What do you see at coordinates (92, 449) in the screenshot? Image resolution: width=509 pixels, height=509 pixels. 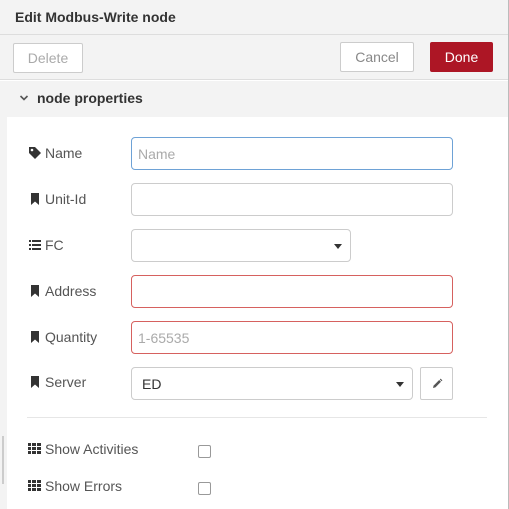 I see `show-activities-label: Show Activities` at bounding box center [92, 449].